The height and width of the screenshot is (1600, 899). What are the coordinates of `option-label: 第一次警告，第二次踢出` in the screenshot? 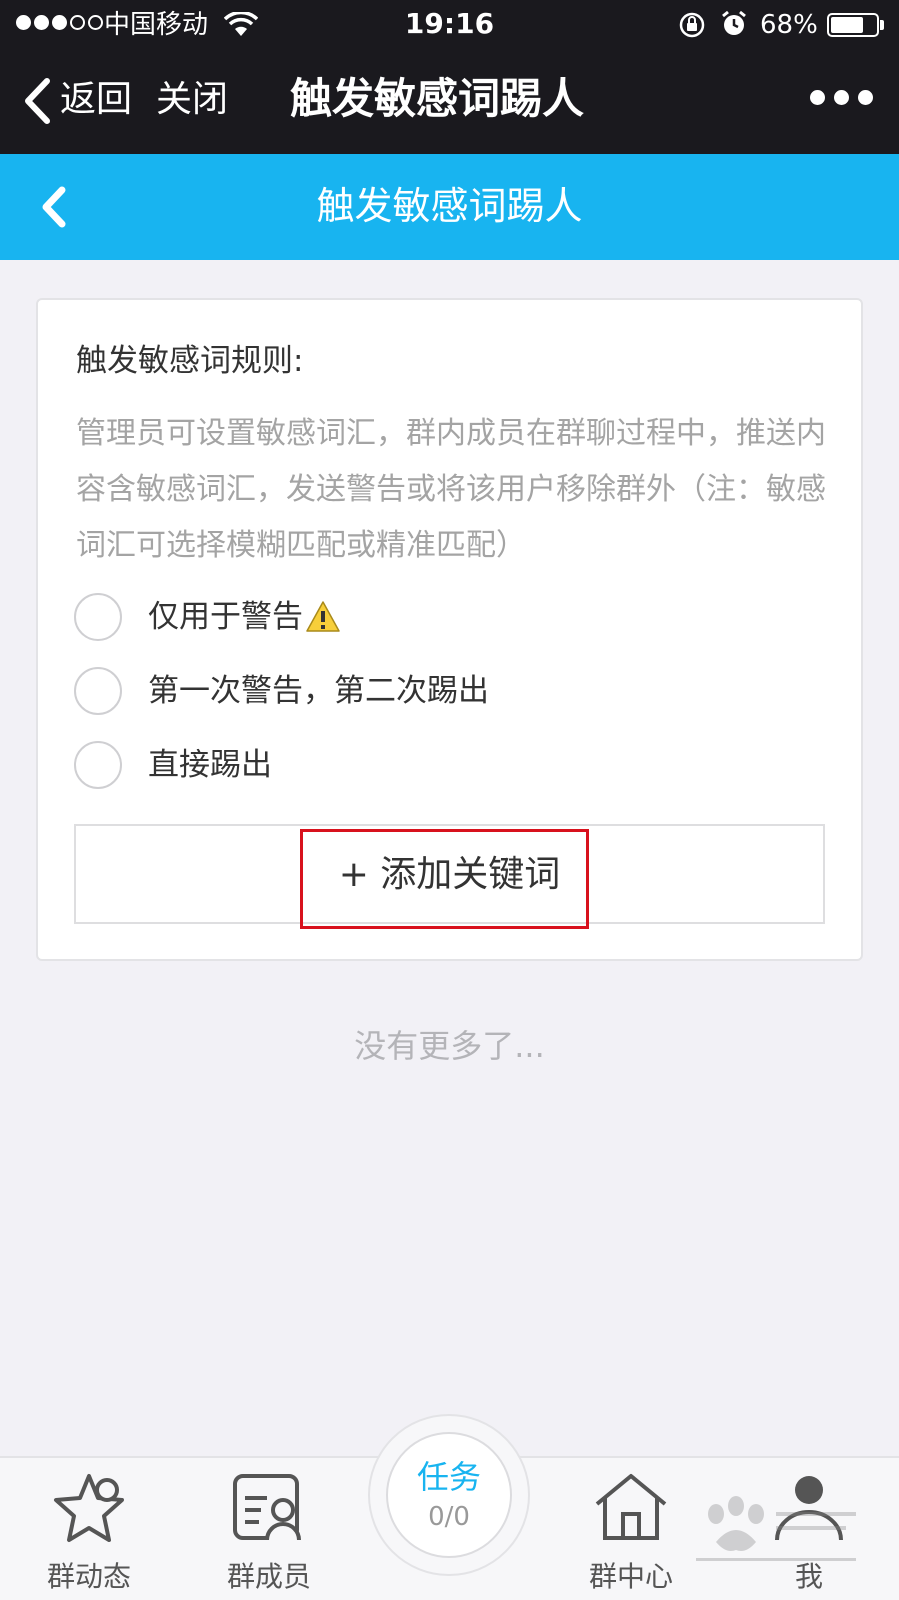 It's located at (318, 691).